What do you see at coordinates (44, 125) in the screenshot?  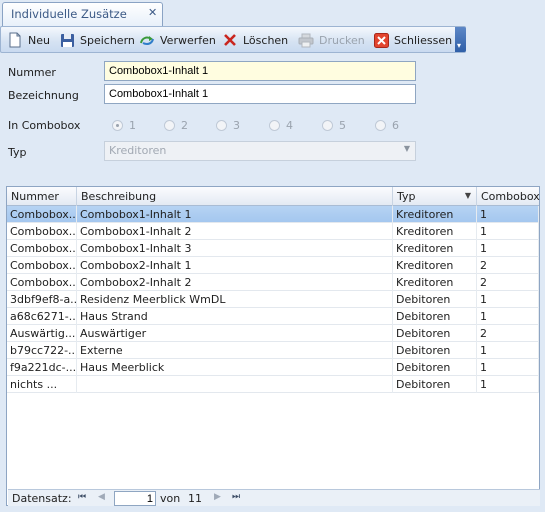 I see `in-combobox-label: In Combobox` at bounding box center [44, 125].